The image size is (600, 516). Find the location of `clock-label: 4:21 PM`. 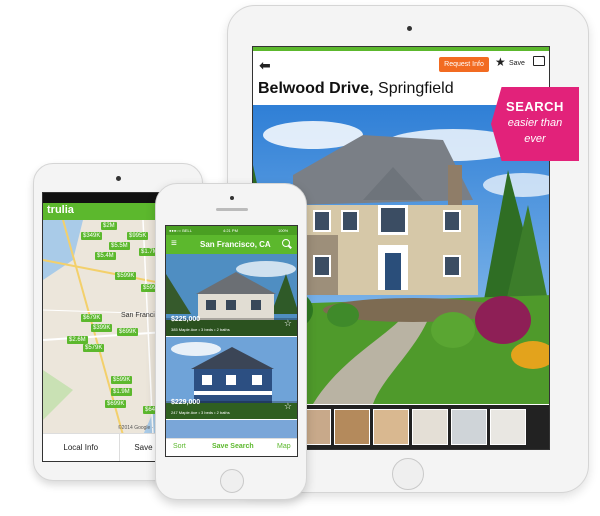

clock-label: 4:21 PM is located at coordinates (230, 230).